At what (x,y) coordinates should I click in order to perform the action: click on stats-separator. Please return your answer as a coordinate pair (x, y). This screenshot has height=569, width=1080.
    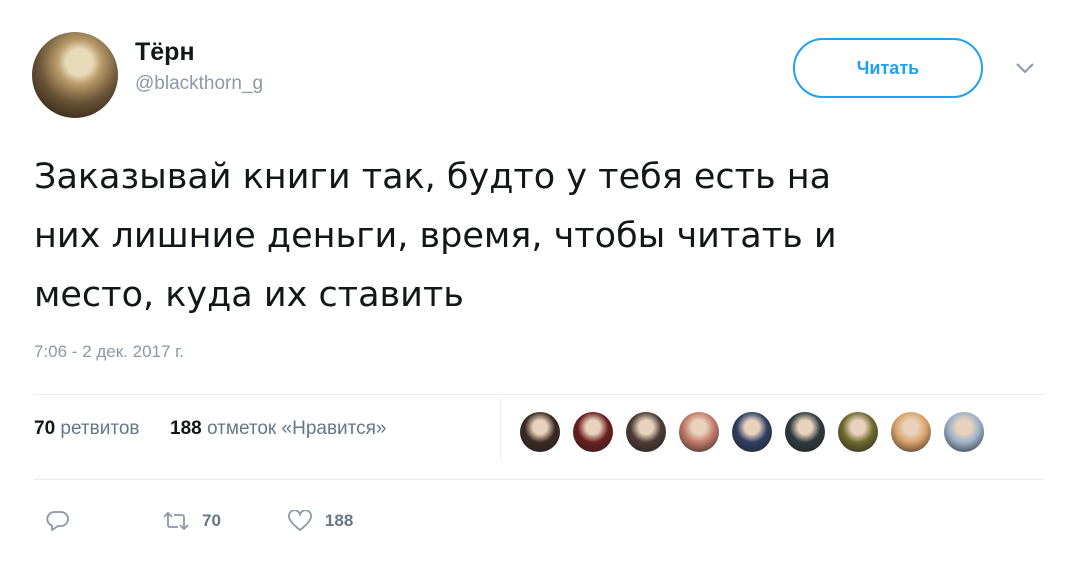
    Looking at the image, I should click on (500, 429).